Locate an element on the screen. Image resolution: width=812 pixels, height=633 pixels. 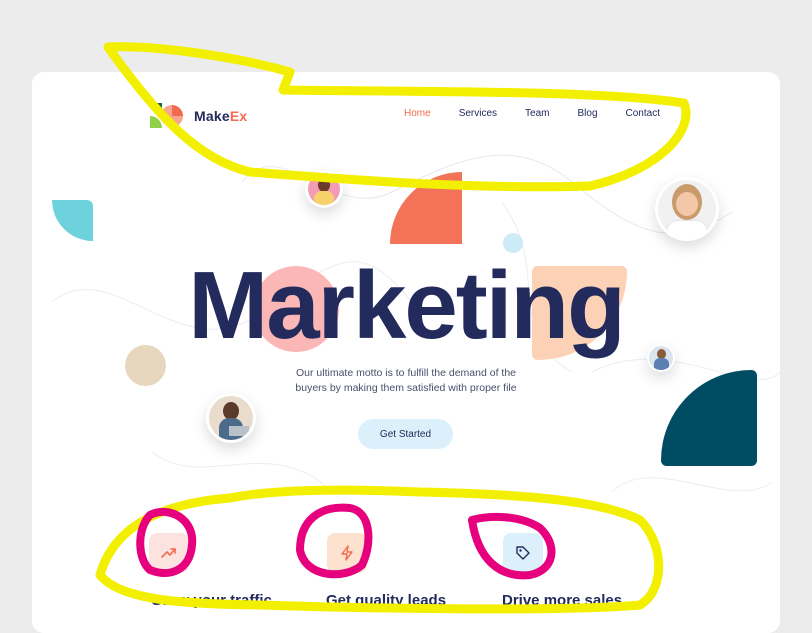
feature-label-traffic: Grow your traffic is located at coordinates (211, 600).